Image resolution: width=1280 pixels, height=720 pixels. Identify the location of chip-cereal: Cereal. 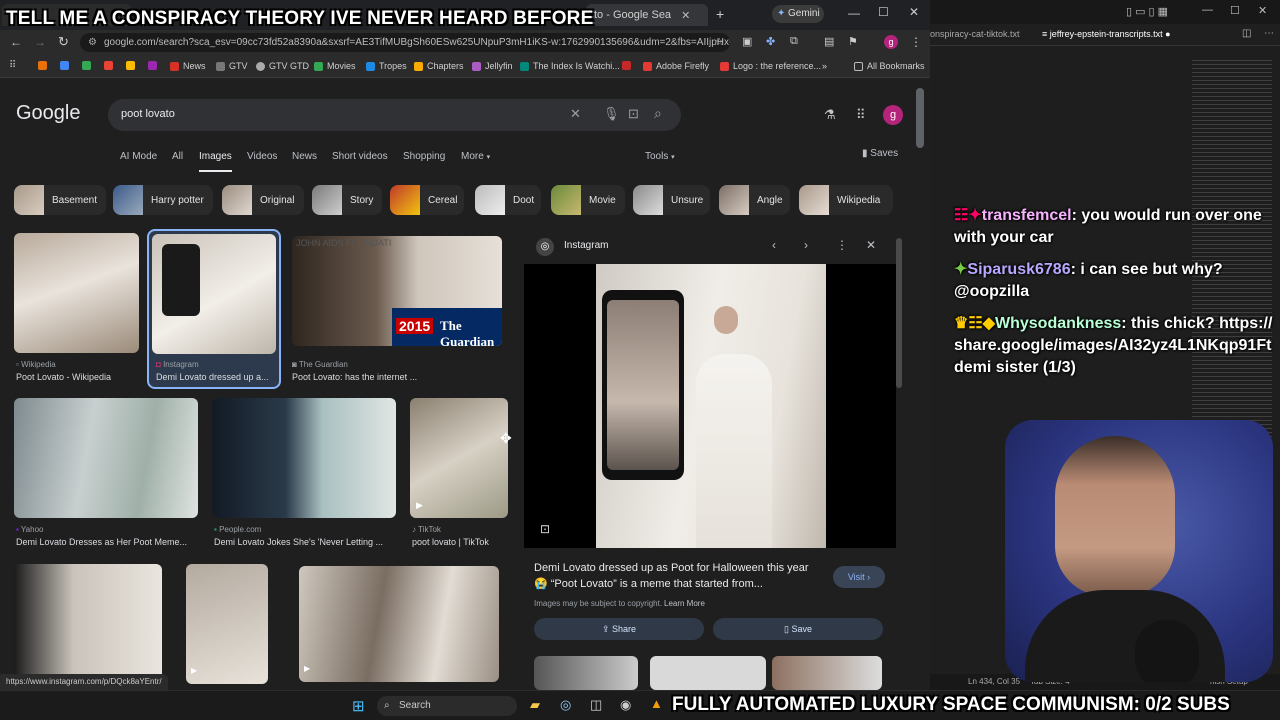
(427, 200).